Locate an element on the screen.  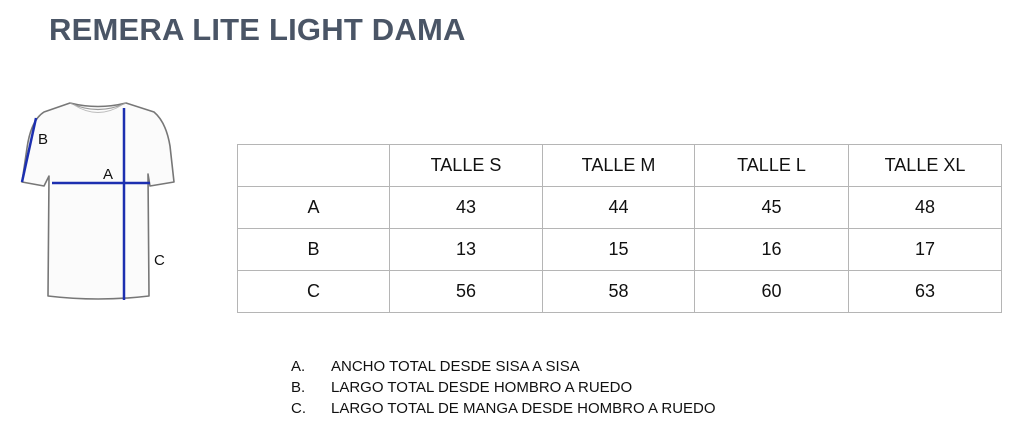
table-cell: 43 is located at coordinates (466, 207).